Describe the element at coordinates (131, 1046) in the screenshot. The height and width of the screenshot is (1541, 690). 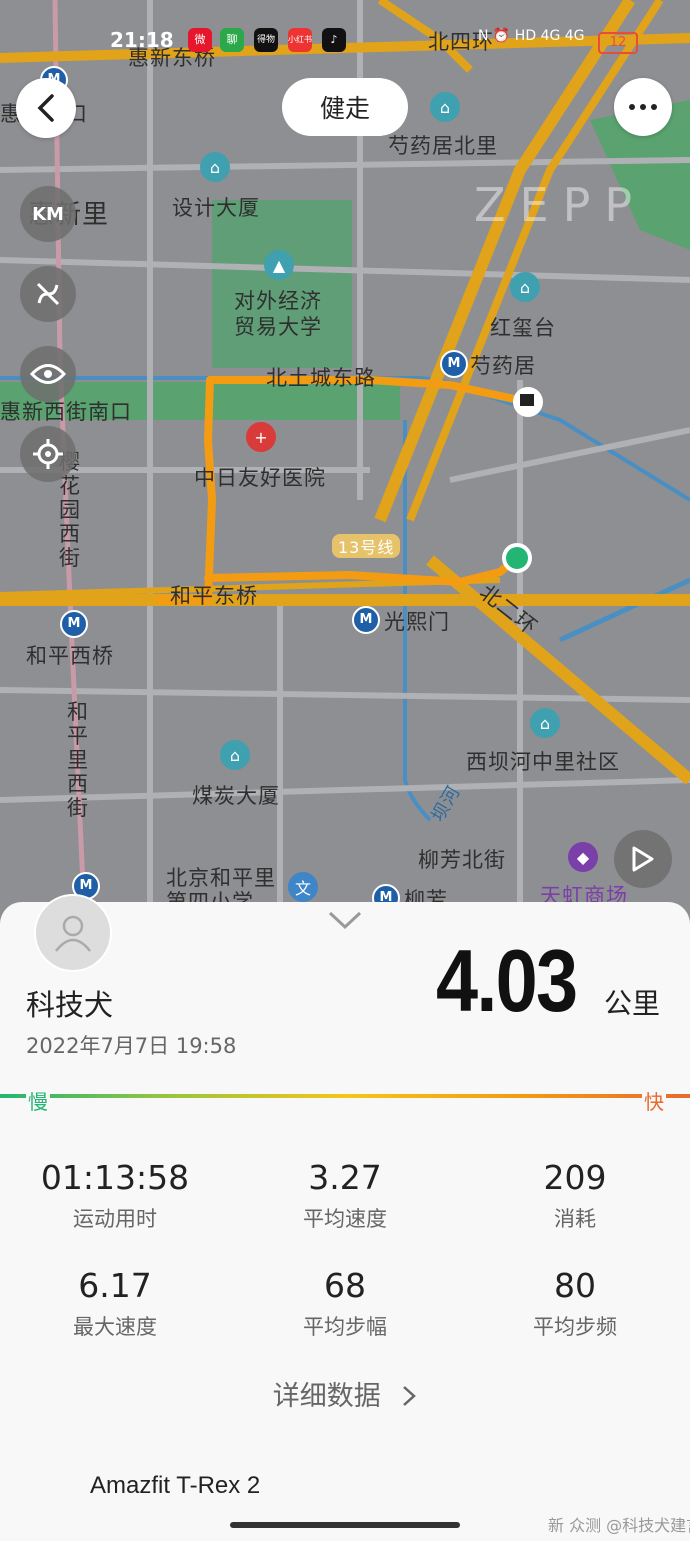
I see `workout-datetime: 2022年7月7日 19:58` at that location.